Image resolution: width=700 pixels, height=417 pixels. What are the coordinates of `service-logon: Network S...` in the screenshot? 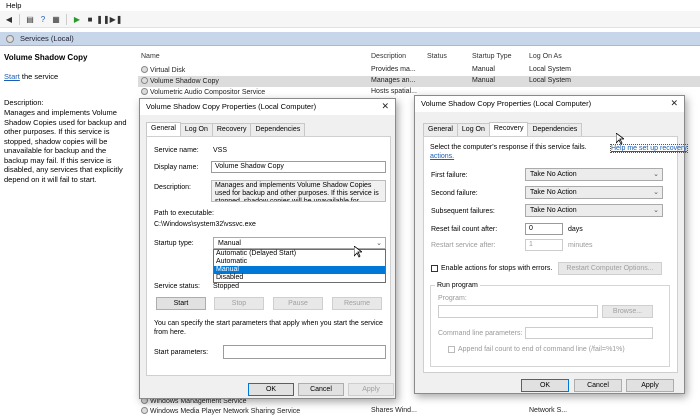 It's located at (548, 410).